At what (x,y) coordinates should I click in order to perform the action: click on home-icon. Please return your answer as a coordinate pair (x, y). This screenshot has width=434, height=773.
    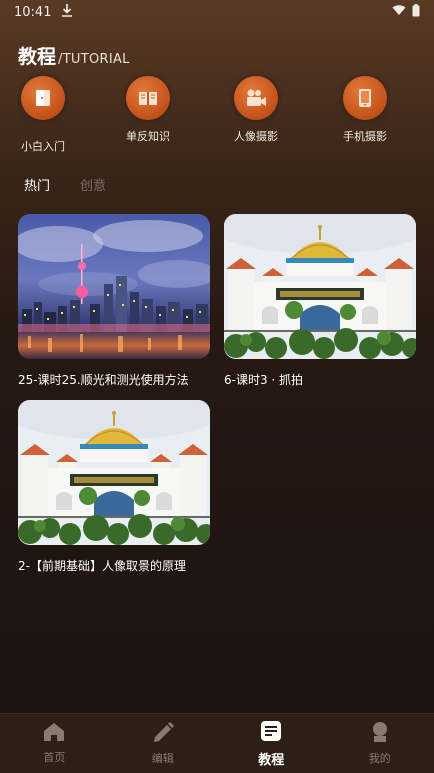
    Looking at the image, I should click on (54, 734).